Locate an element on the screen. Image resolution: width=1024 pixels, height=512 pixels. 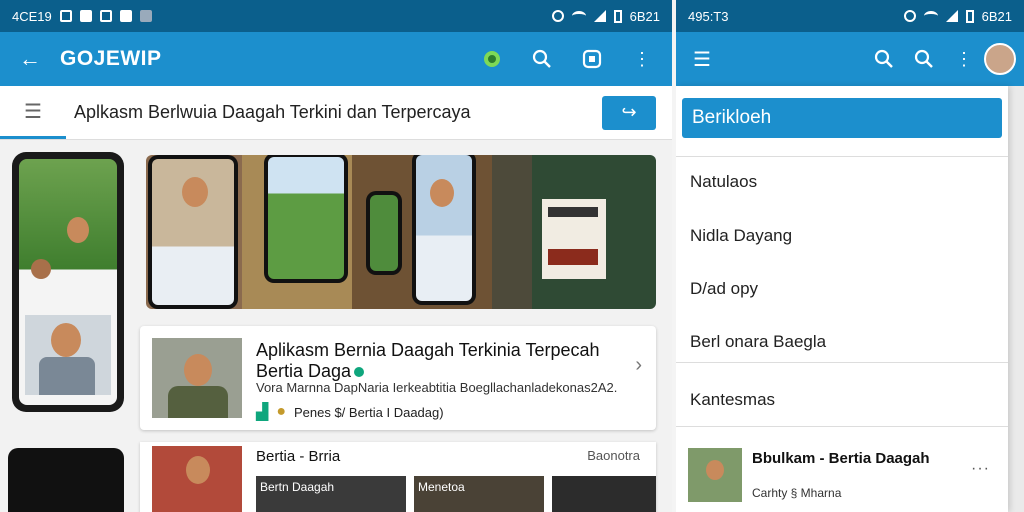
share-arrow-icon: ↪ is located at coordinates (629, 112).